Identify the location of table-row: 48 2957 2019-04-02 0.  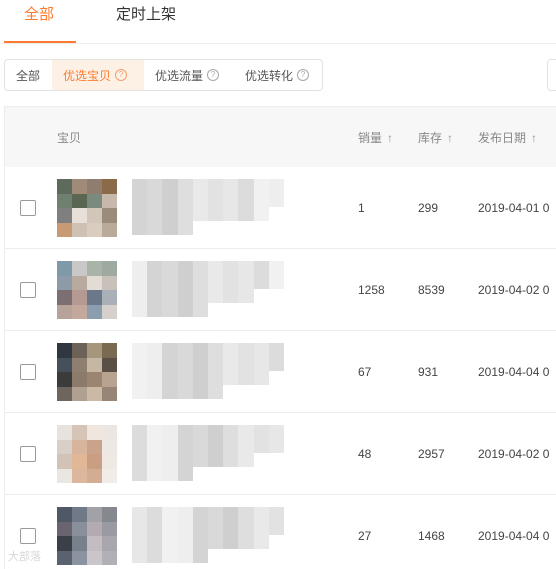
(280, 454).